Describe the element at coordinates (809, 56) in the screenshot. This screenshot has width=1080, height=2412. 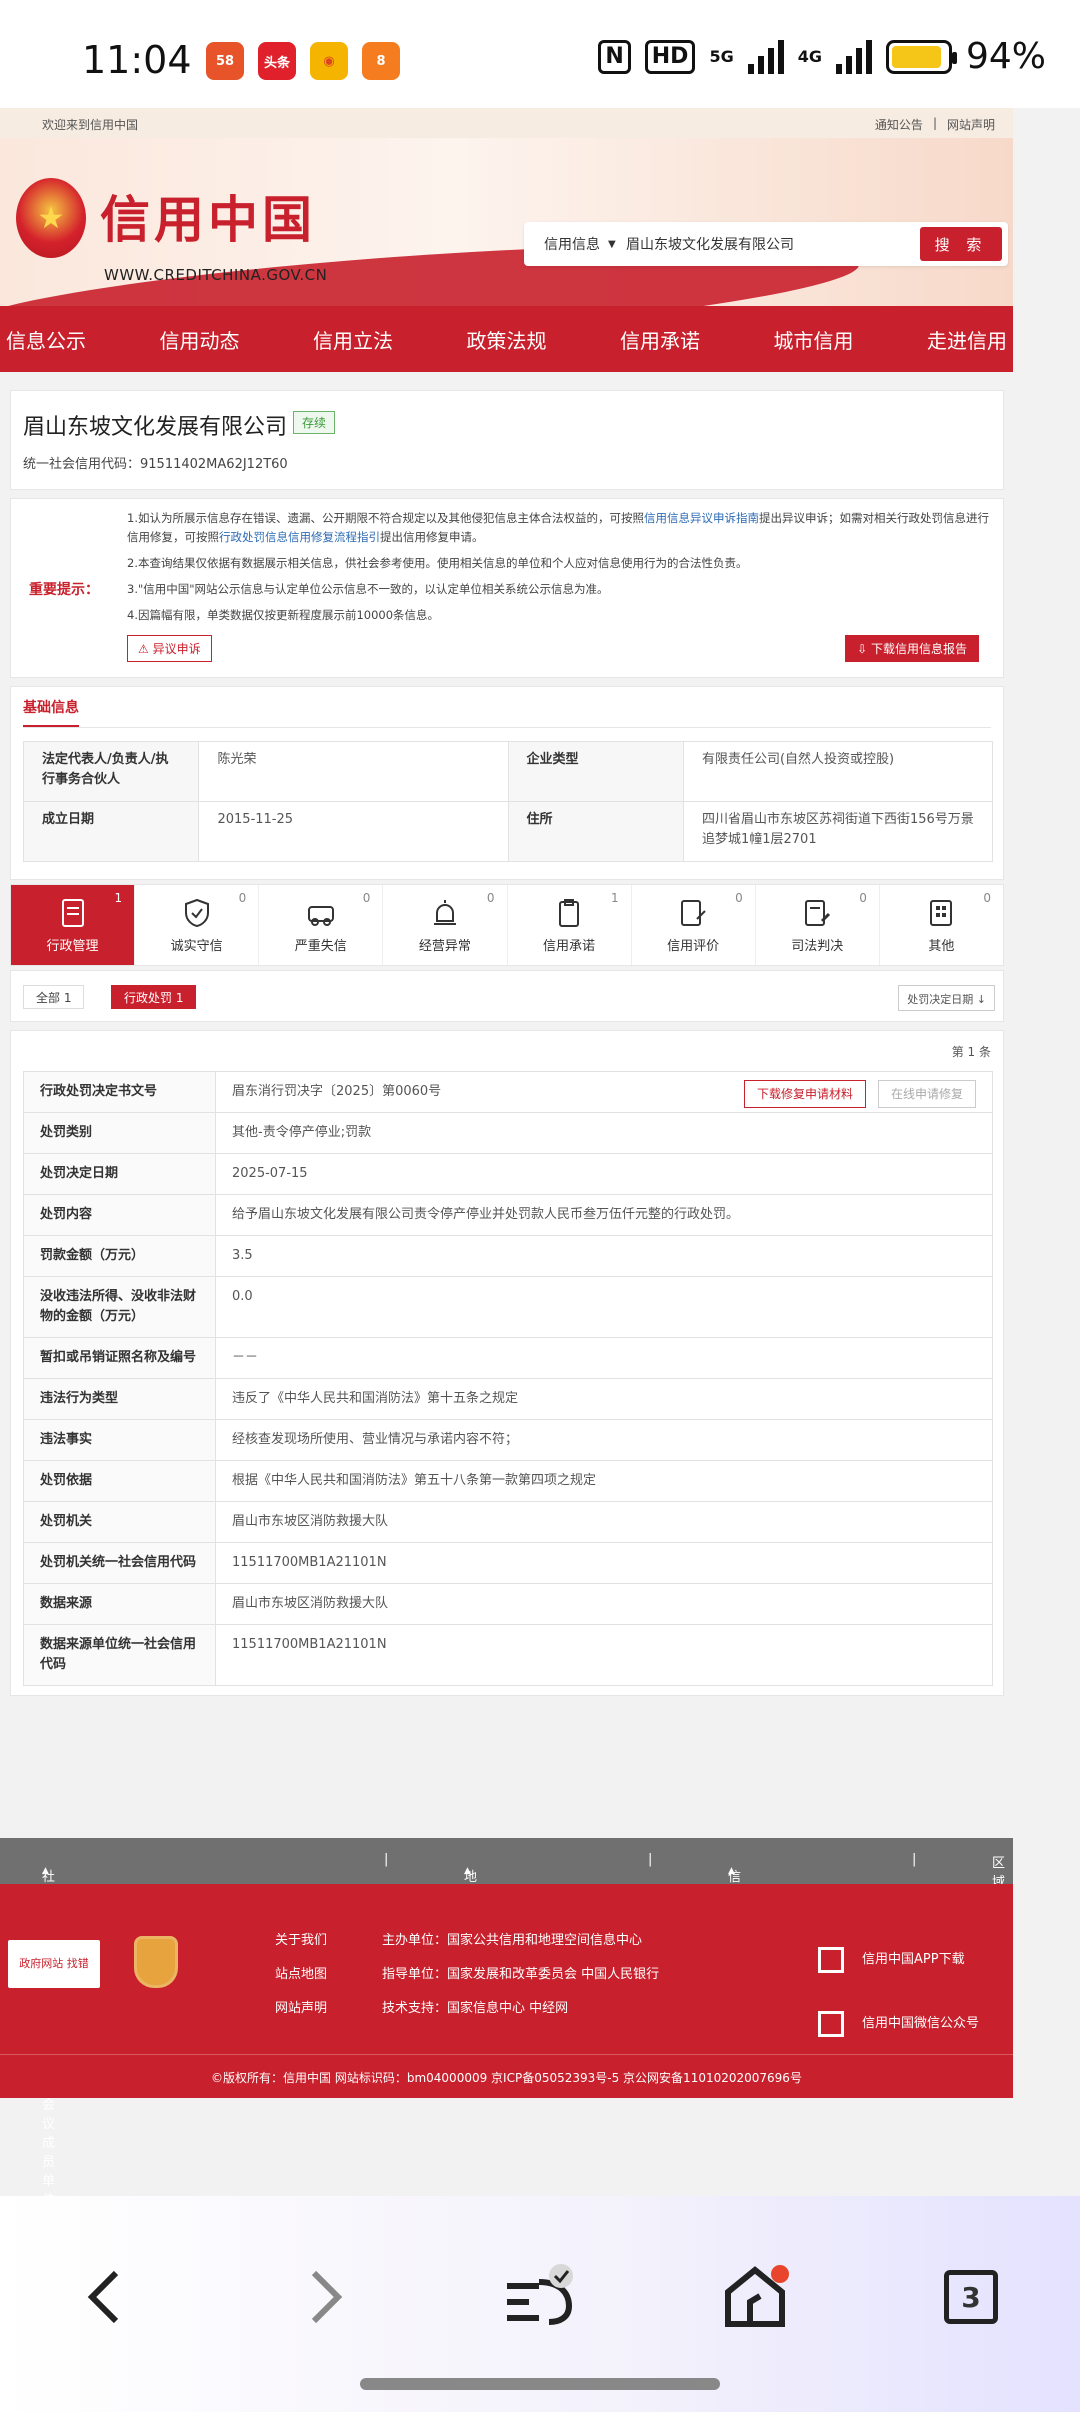
I see `4g-label: 4G` at that location.